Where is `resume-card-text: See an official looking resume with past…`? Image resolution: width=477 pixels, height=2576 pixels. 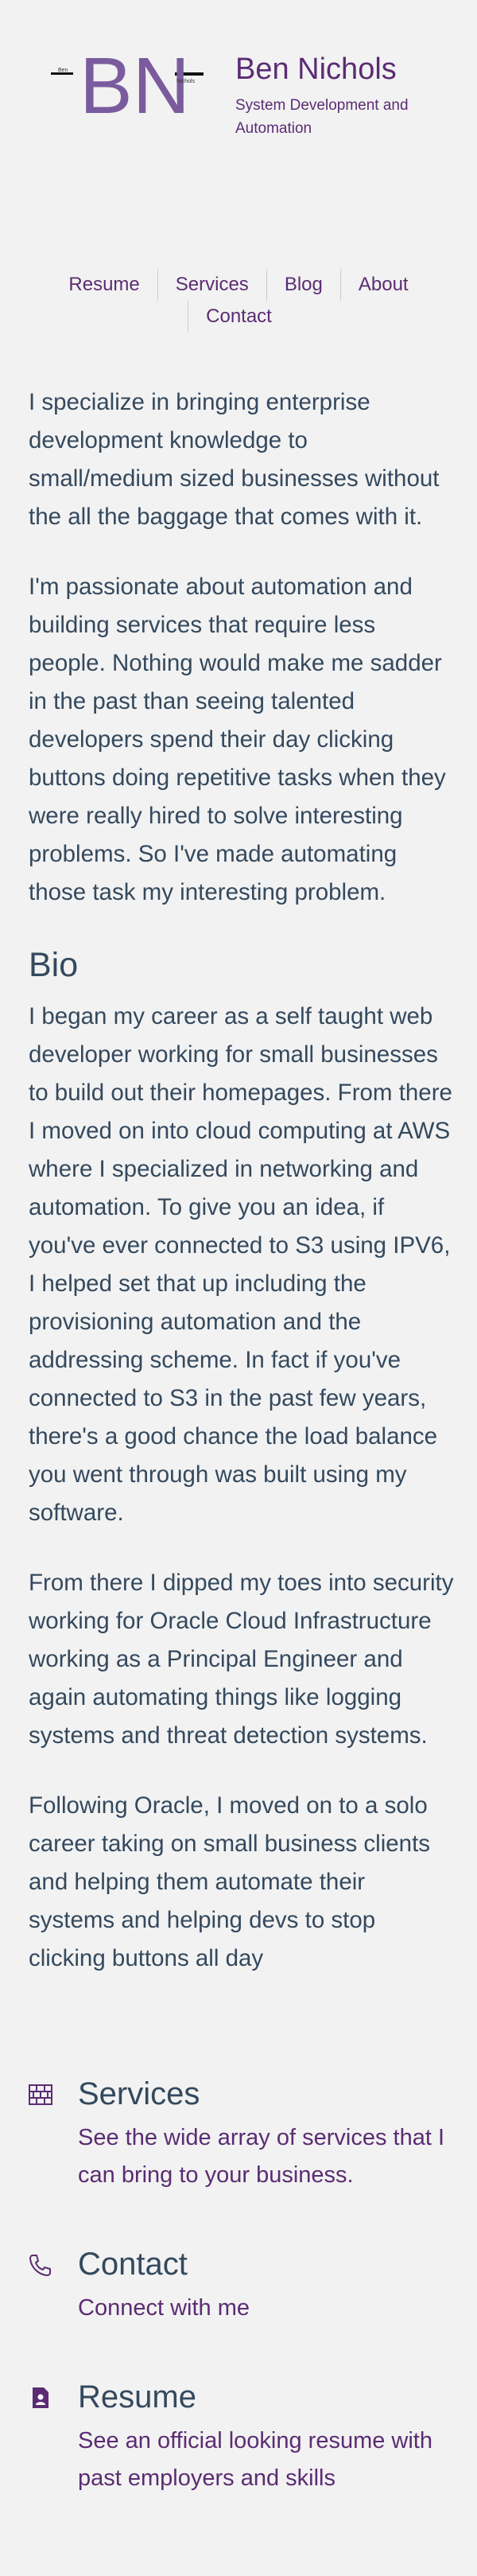 resume-card-text: See an official looking resume with past… is located at coordinates (266, 2460).